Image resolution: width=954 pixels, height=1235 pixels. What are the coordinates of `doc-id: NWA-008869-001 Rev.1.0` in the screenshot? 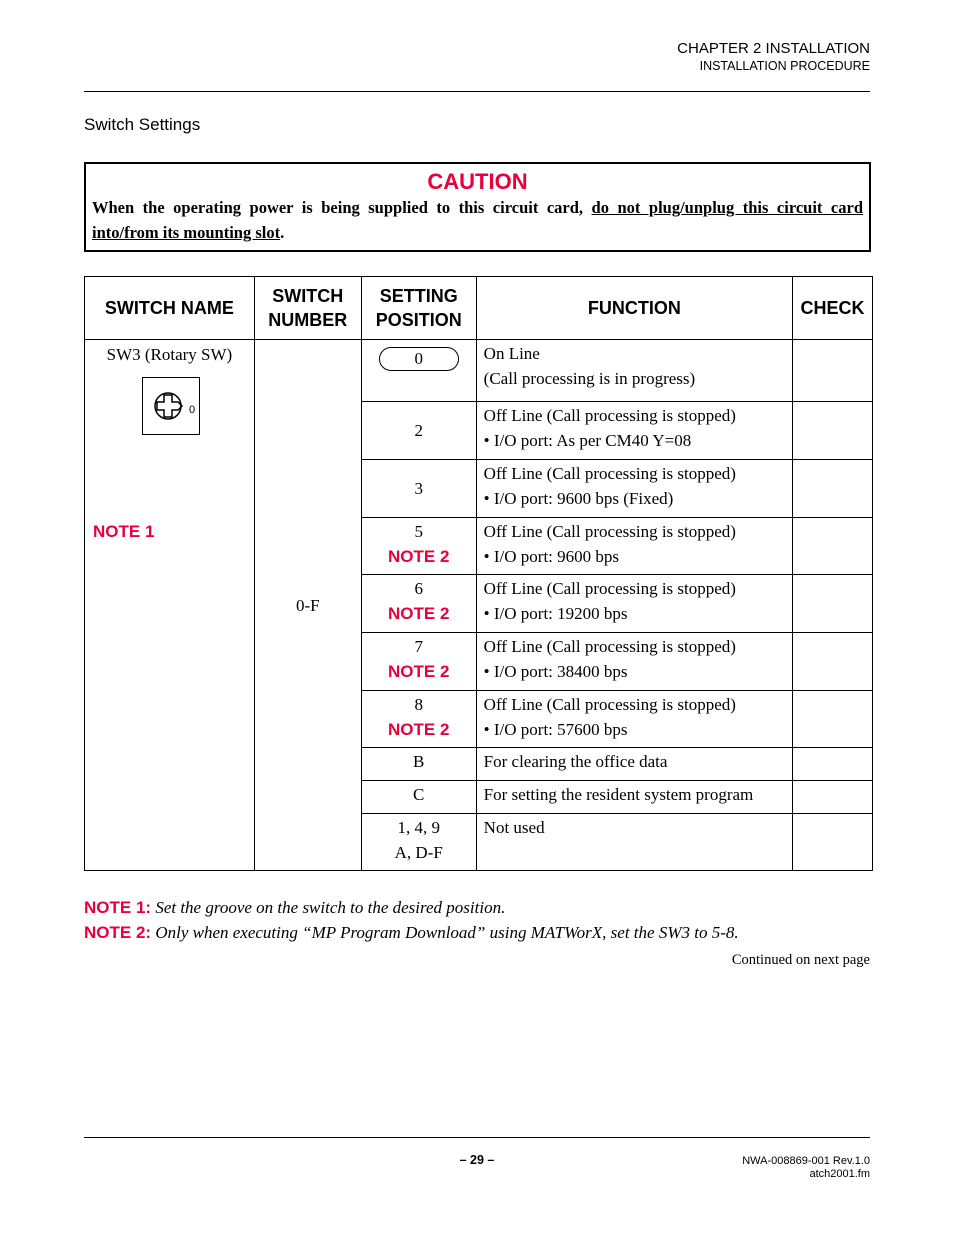 It's located at (806, 1161).